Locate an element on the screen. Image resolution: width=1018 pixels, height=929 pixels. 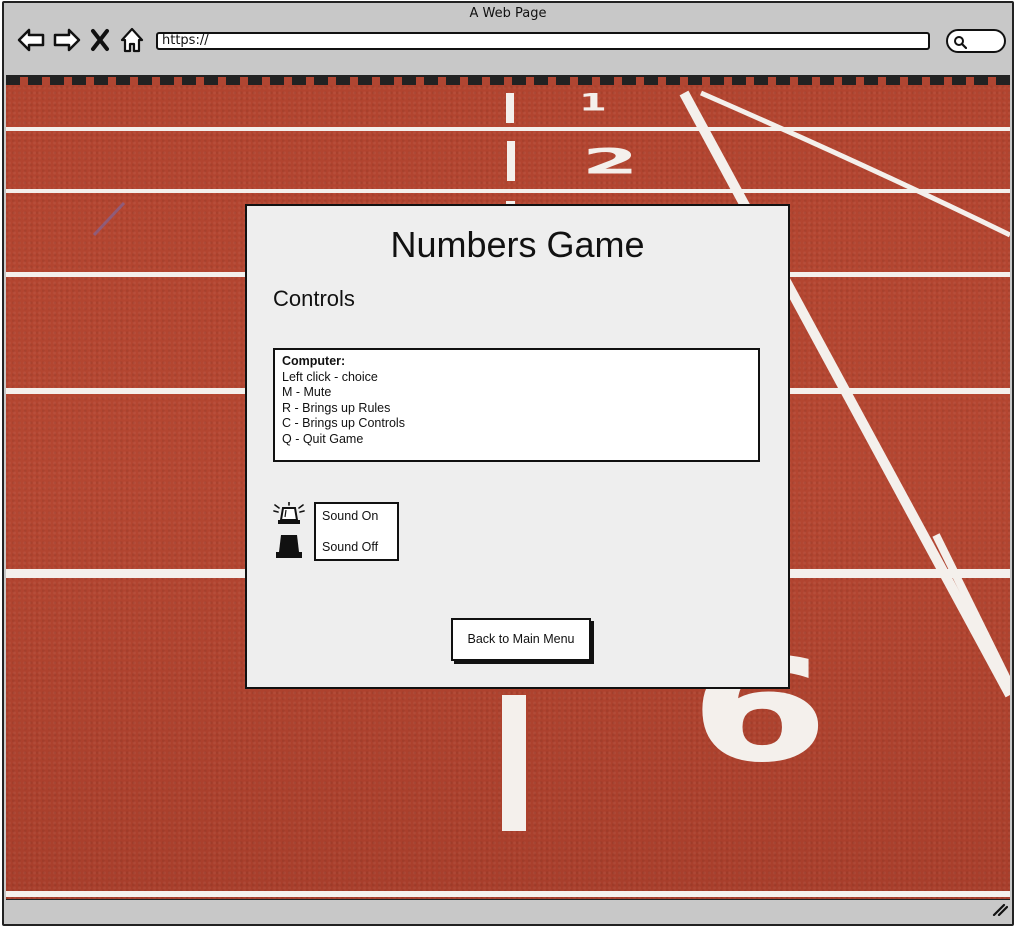
page-title: Numbers Game is located at coordinates (517, 244).